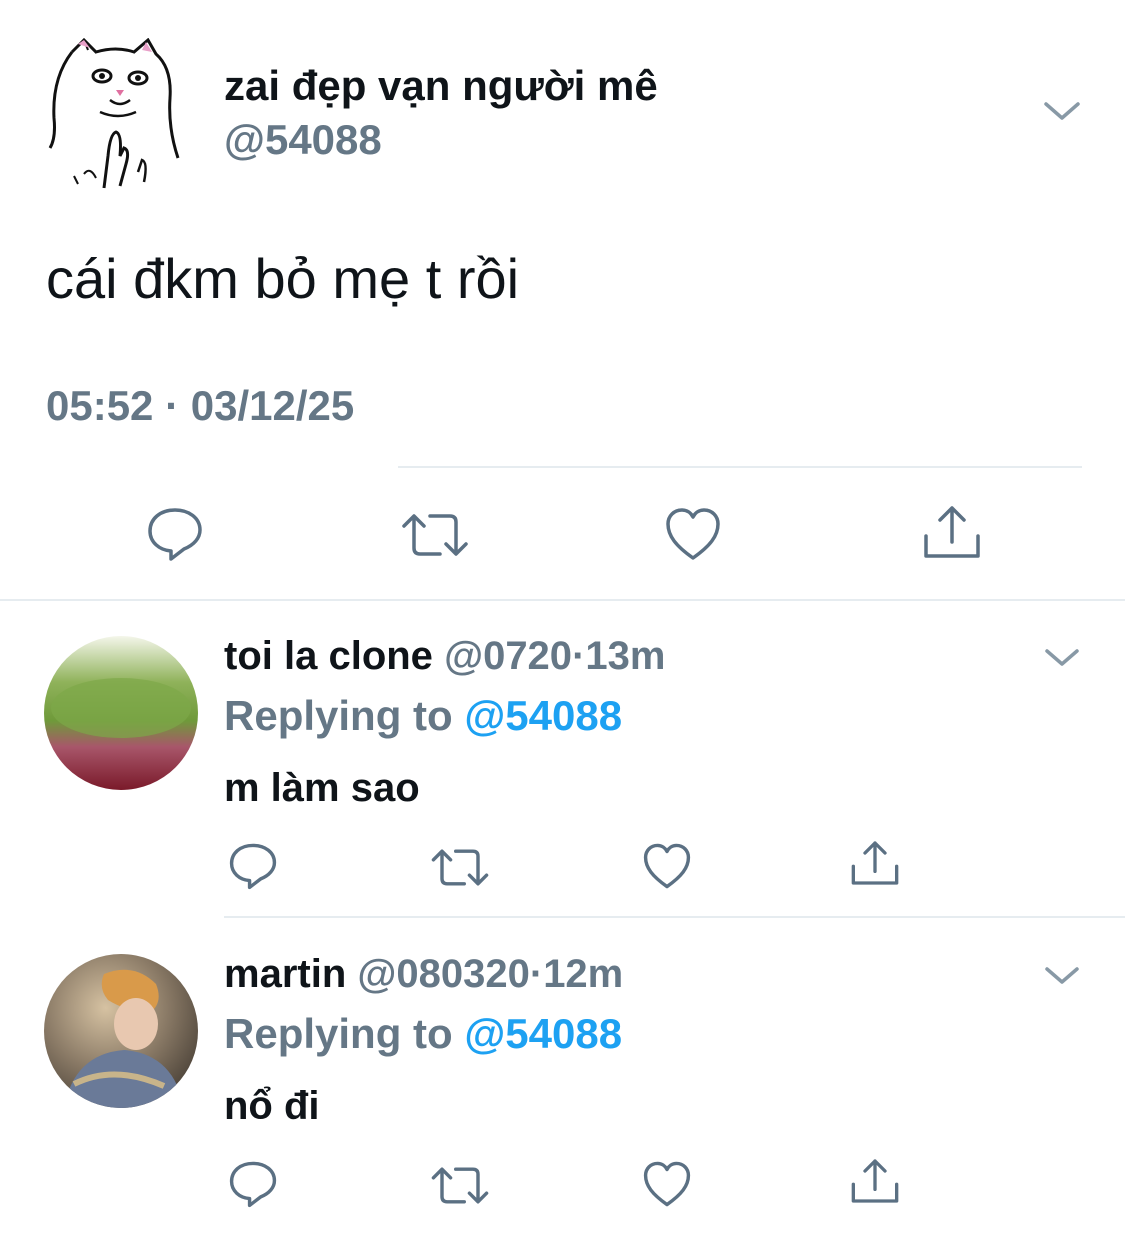 The height and width of the screenshot is (1238, 1125). I want to click on reply-time: 13m, so click(625, 656).